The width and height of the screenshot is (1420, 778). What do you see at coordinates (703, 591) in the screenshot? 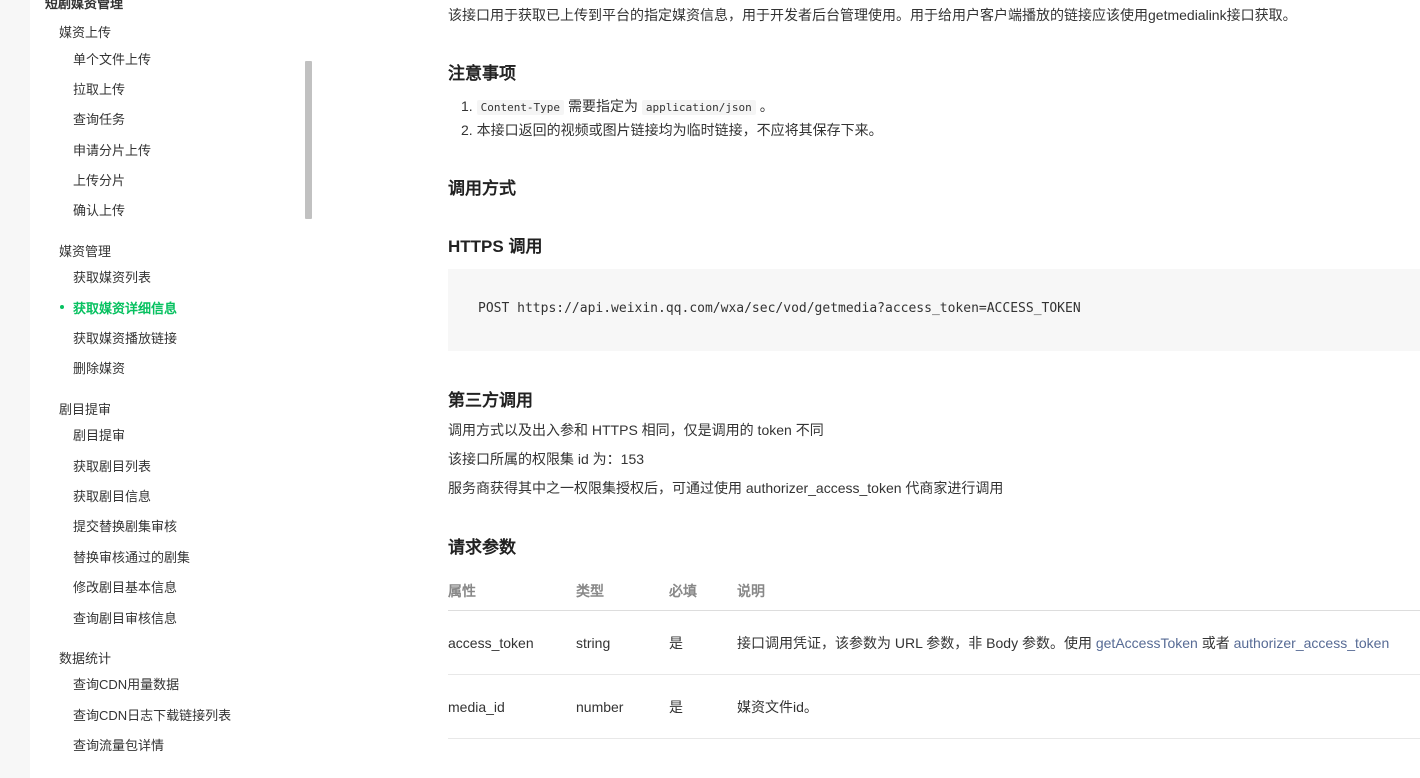
I see `header-required: 必填` at bounding box center [703, 591].